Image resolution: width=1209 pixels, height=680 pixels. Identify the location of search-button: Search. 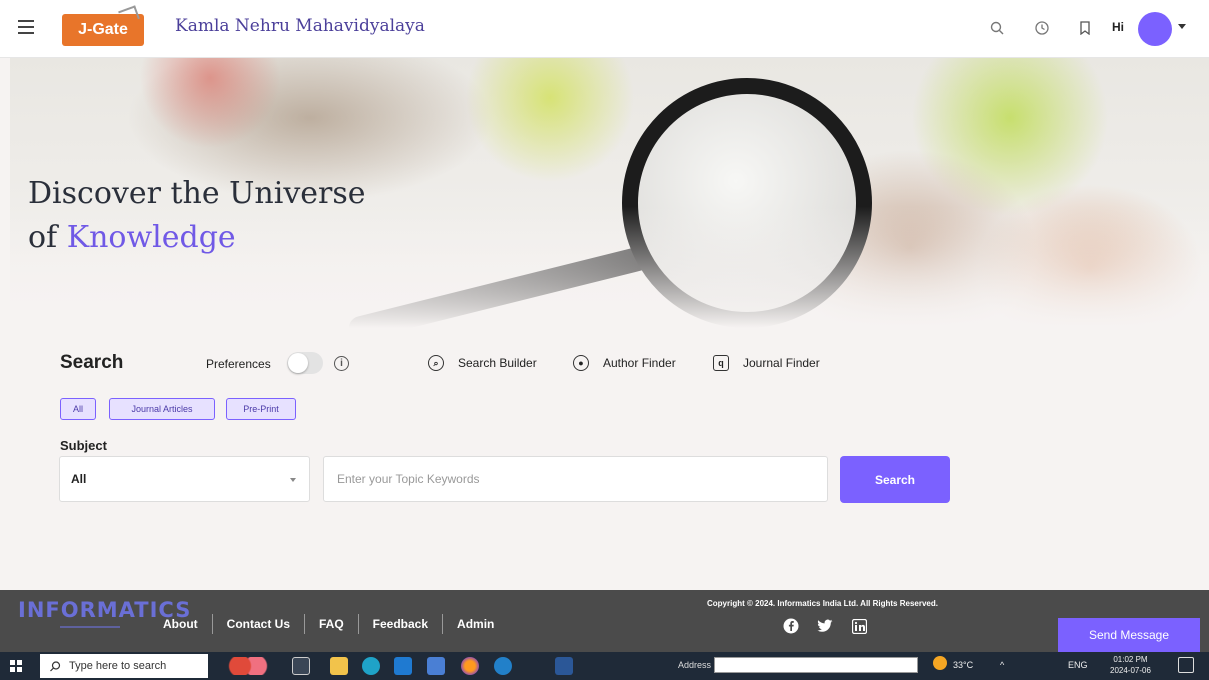
(895, 479).